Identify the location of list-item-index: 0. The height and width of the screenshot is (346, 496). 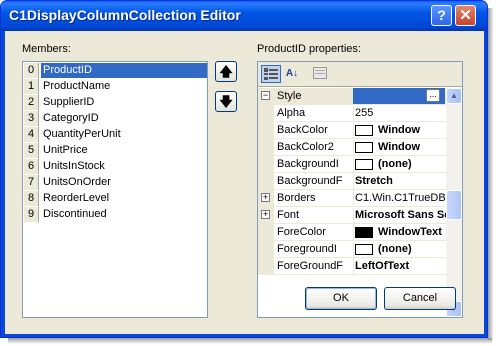
(31, 71).